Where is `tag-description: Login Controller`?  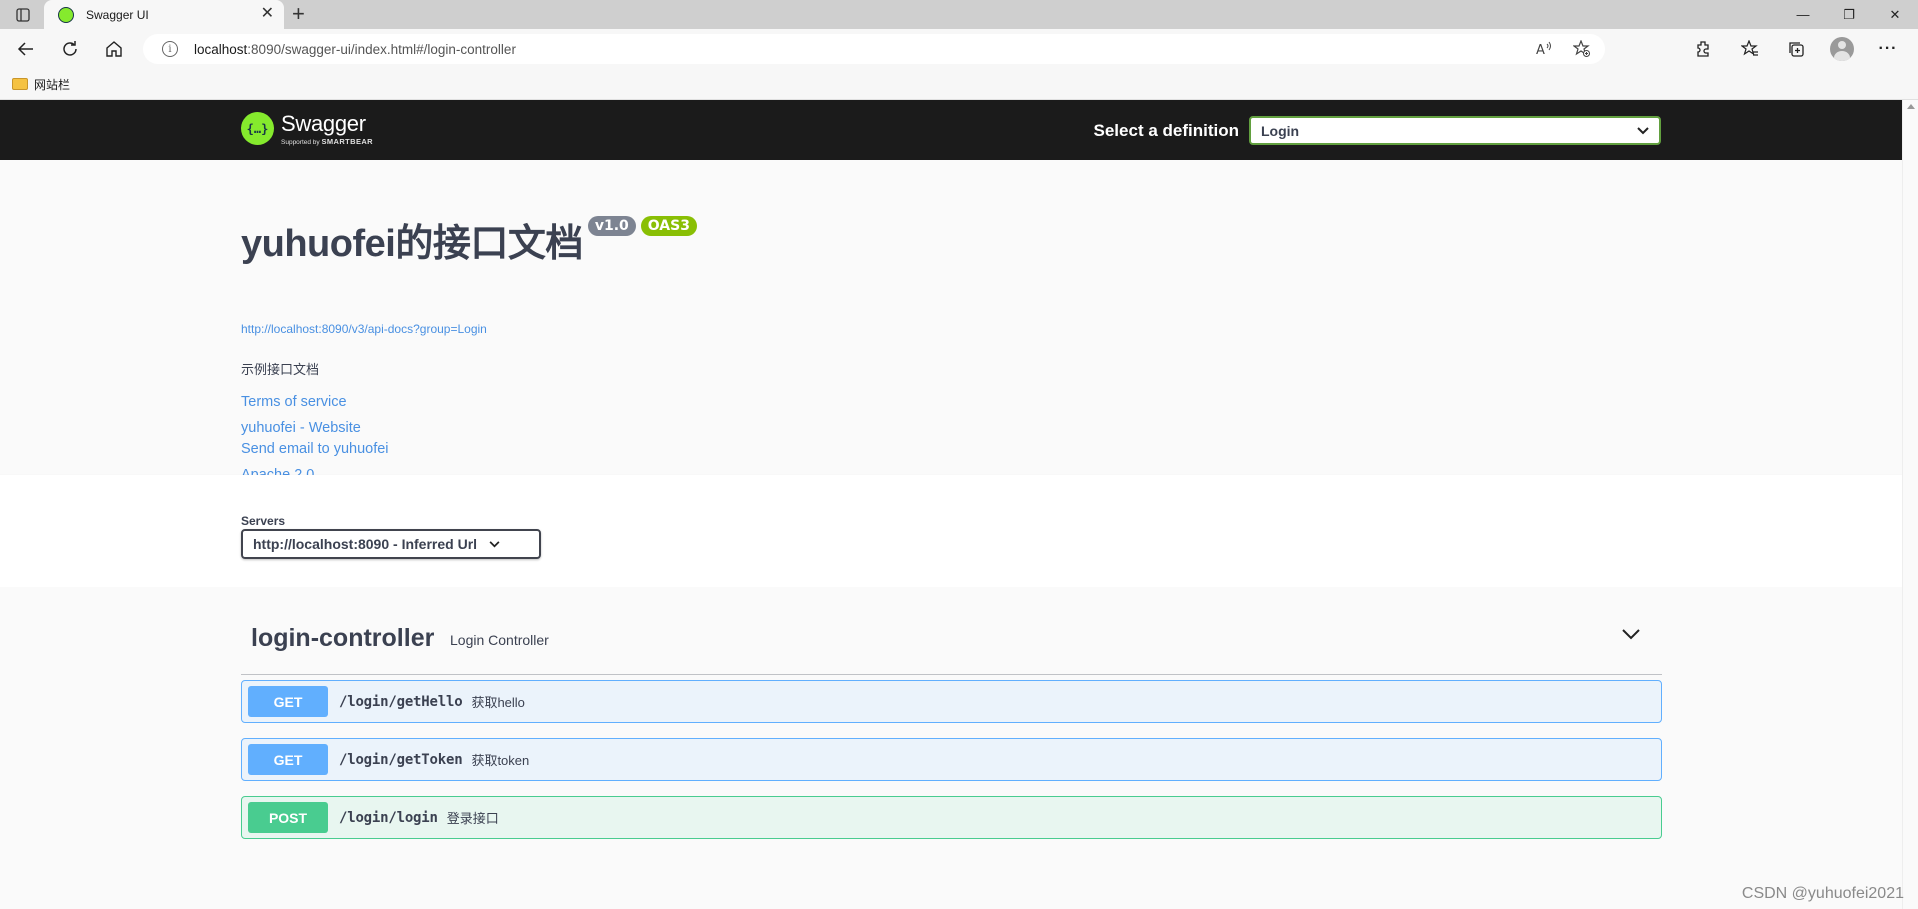
tag-description: Login Controller is located at coordinates (499, 640).